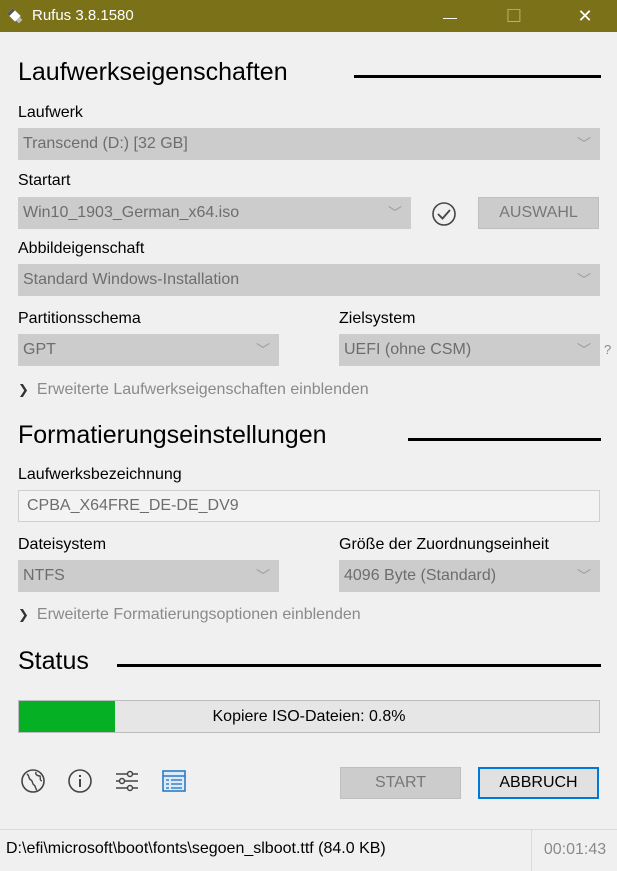  I want to click on target-system-value: UEFI (ohne CSM), so click(408, 349).